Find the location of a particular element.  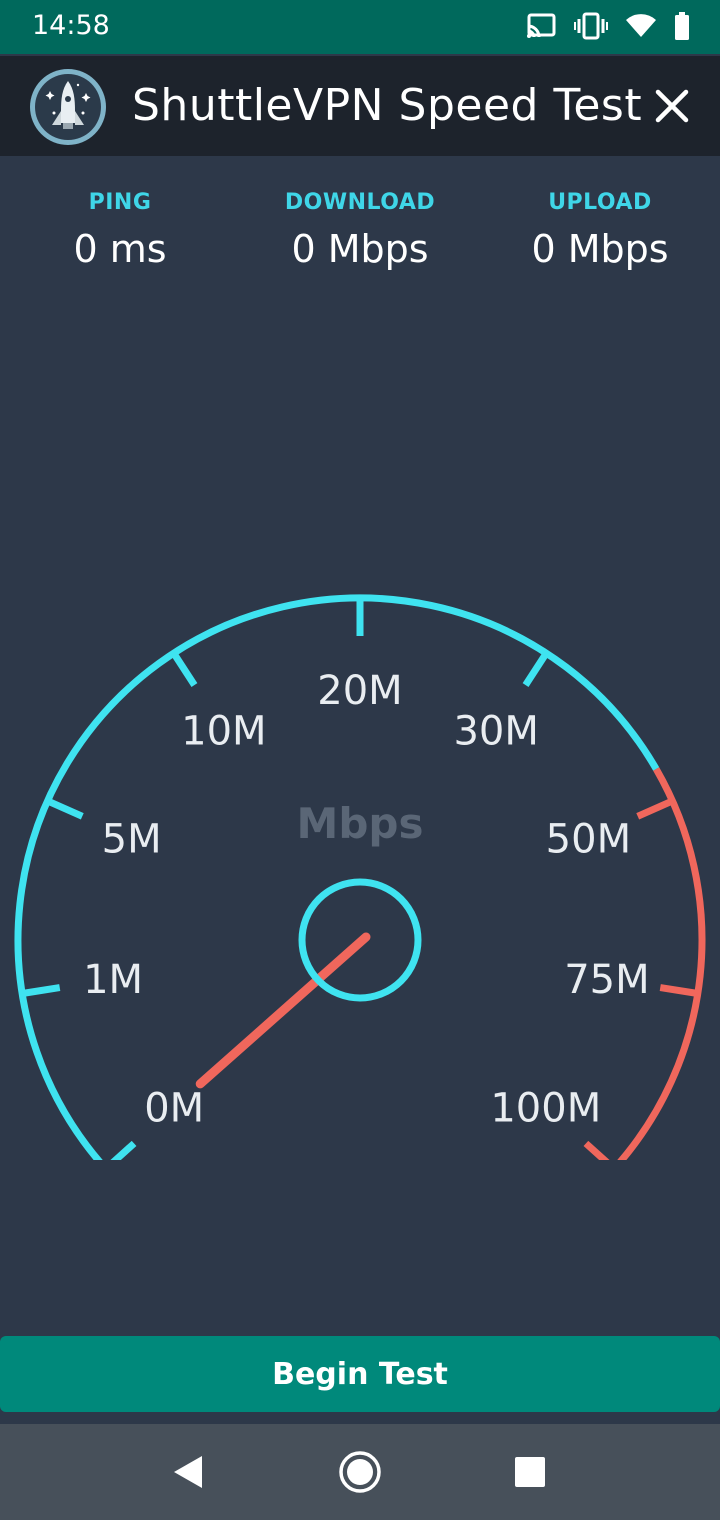

close-icon is located at coordinates (672, 106).